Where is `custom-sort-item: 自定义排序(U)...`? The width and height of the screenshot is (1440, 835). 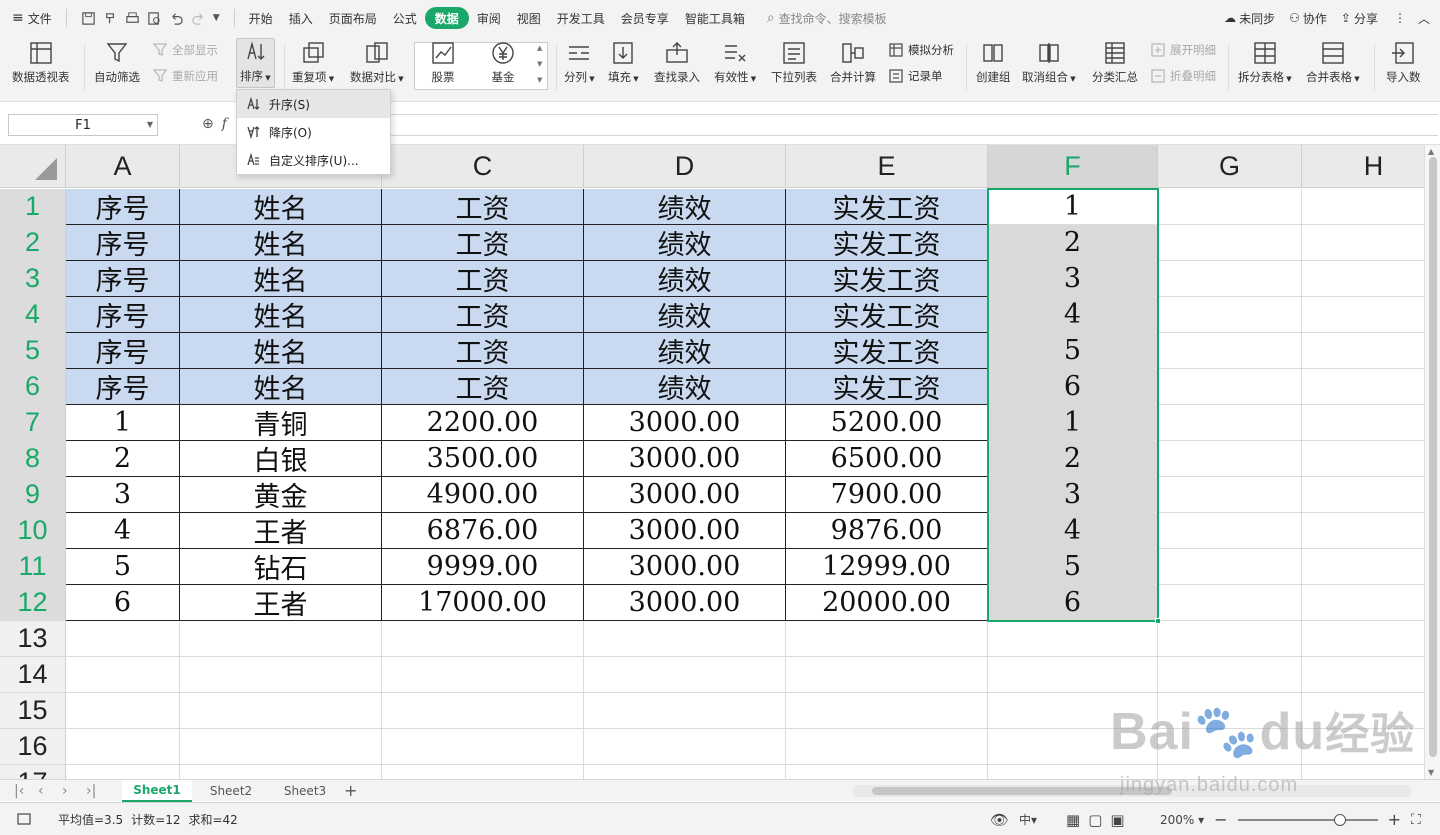 custom-sort-item: 自定义排序(U)... is located at coordinates (313, 160).